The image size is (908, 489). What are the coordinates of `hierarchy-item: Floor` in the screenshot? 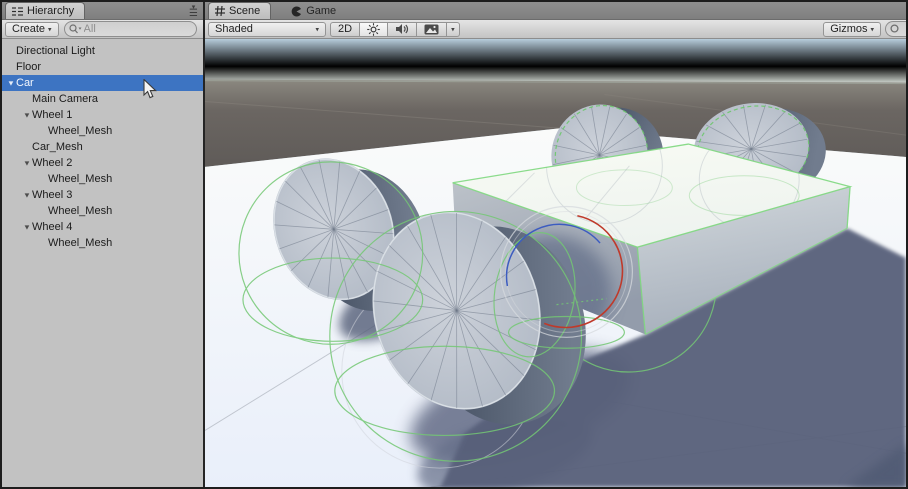 It's located at (102, 67).